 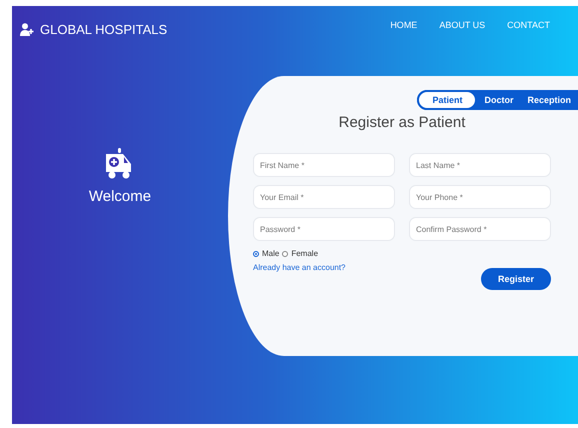 I want to click on radio-label: Male, so click(x=271, y=253).